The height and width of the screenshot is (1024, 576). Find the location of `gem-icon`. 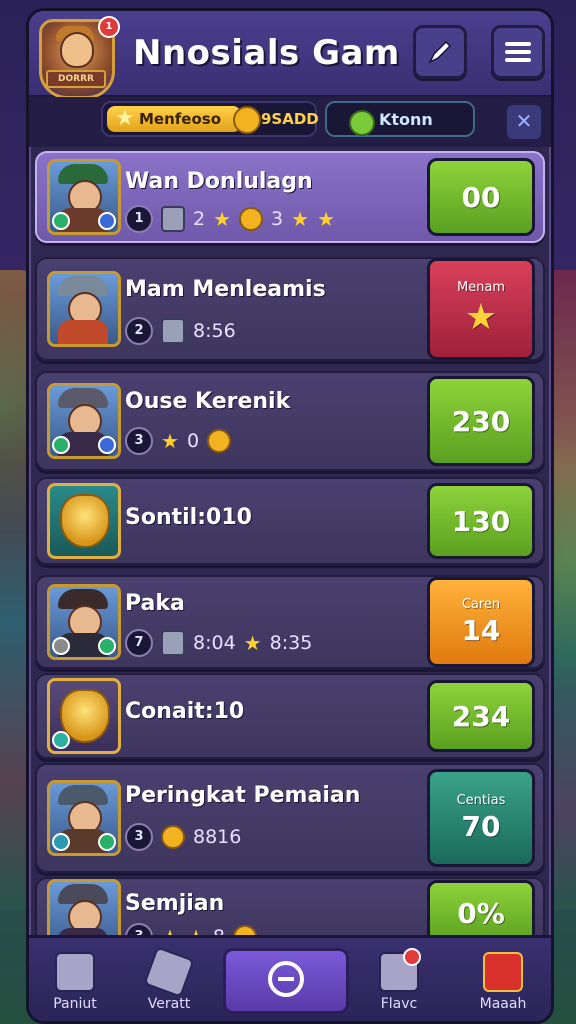

gem-icon is located at coordinates (173, 219).